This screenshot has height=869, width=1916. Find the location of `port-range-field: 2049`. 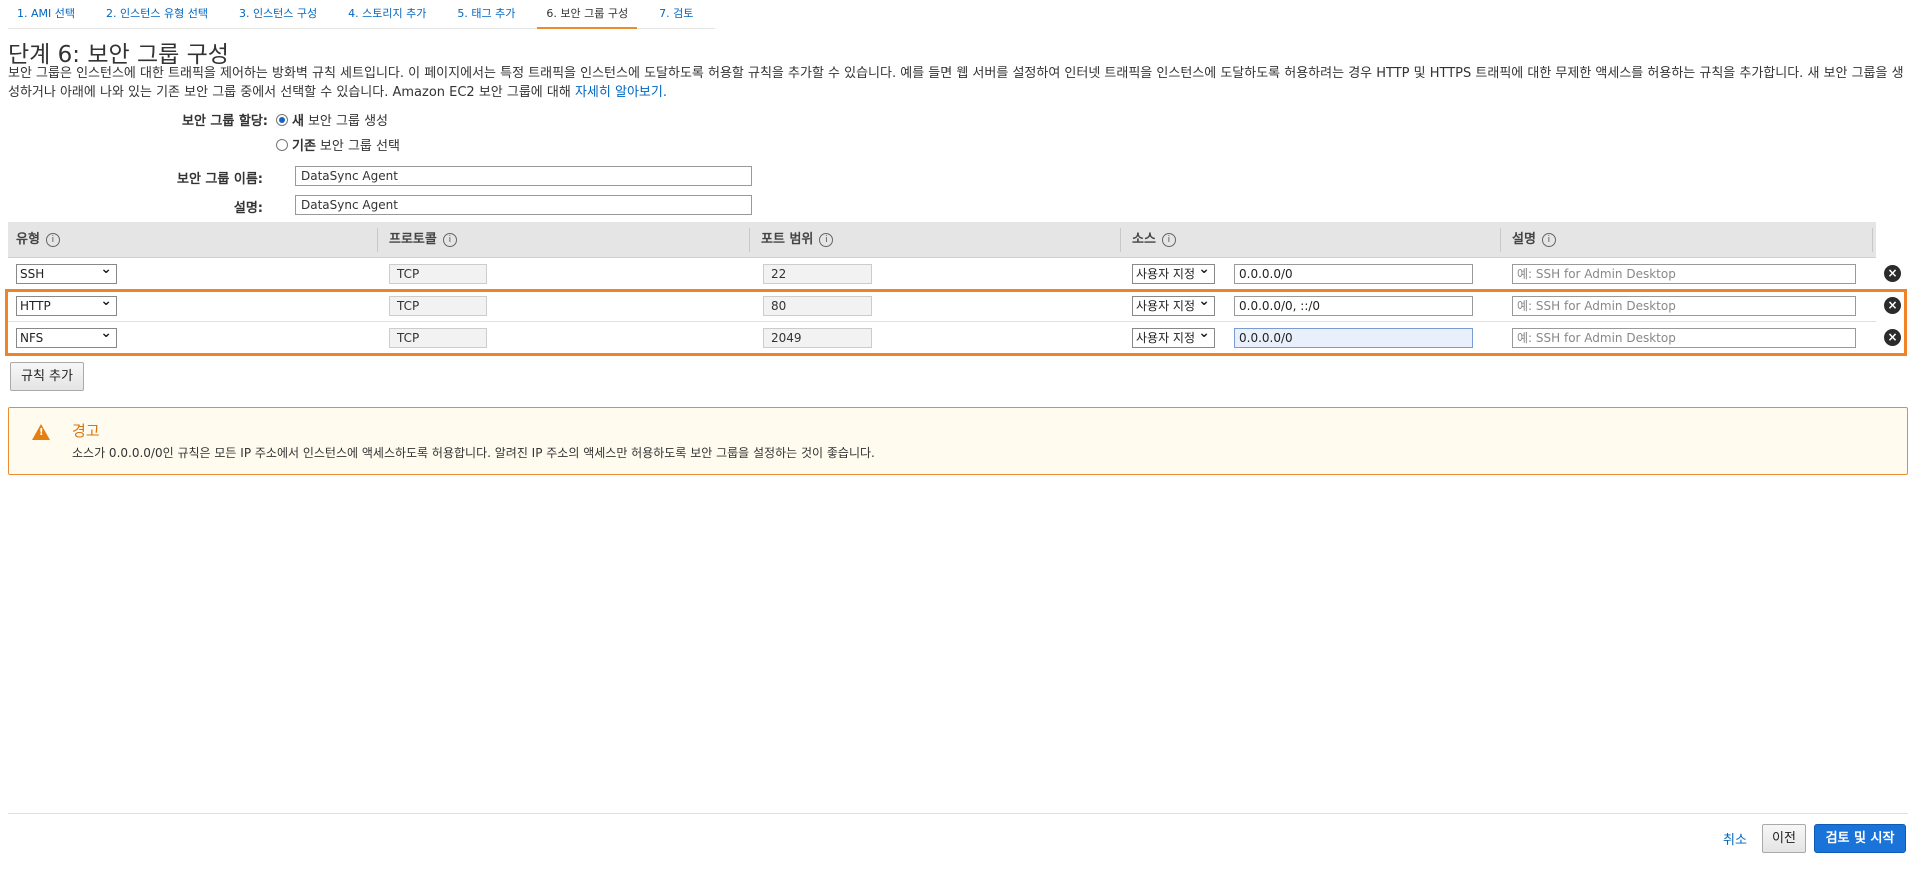

port-range-field: 2049 is located at coordinates (817, 338).